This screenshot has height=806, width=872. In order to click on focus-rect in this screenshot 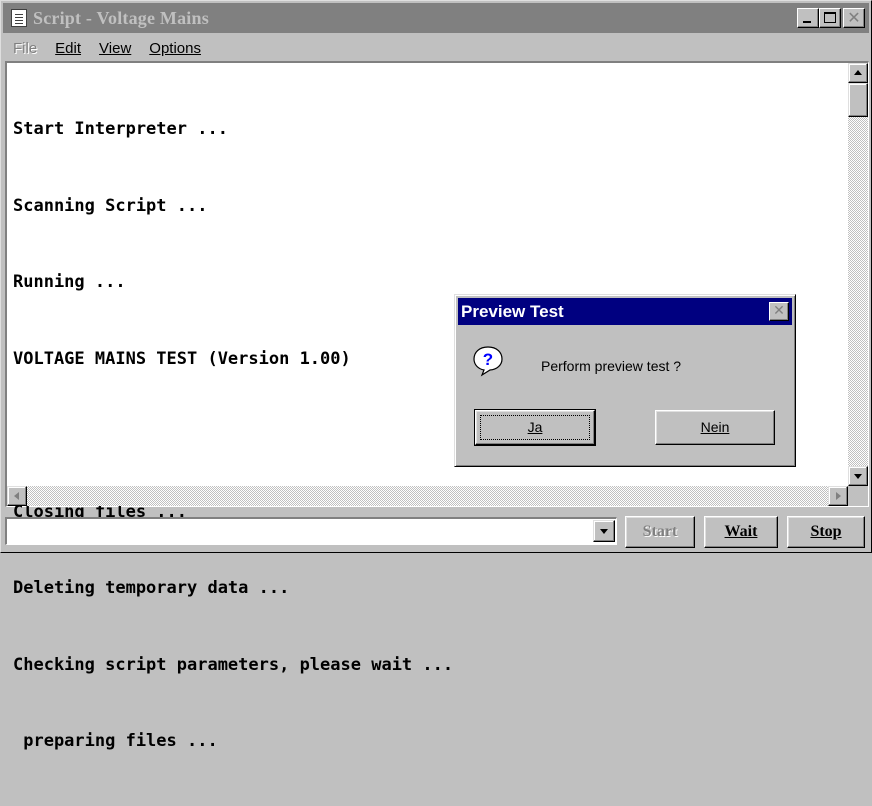, I will do `click(535, 427)`.